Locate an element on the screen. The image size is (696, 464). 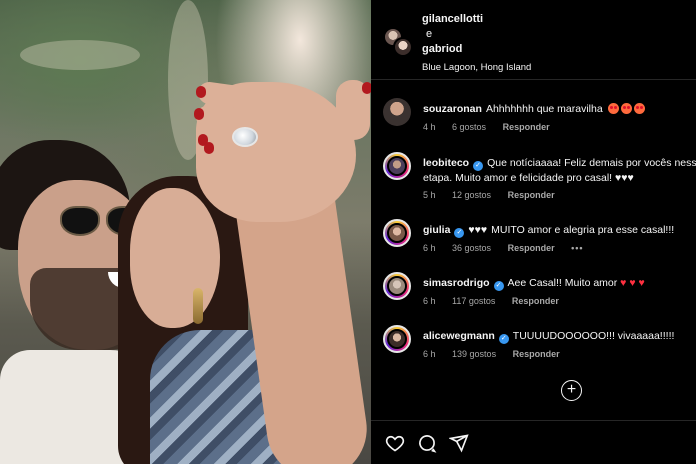
red-heart-emoji-icon: ♥ ♥ ♥ is located at coordinates (632, 283).